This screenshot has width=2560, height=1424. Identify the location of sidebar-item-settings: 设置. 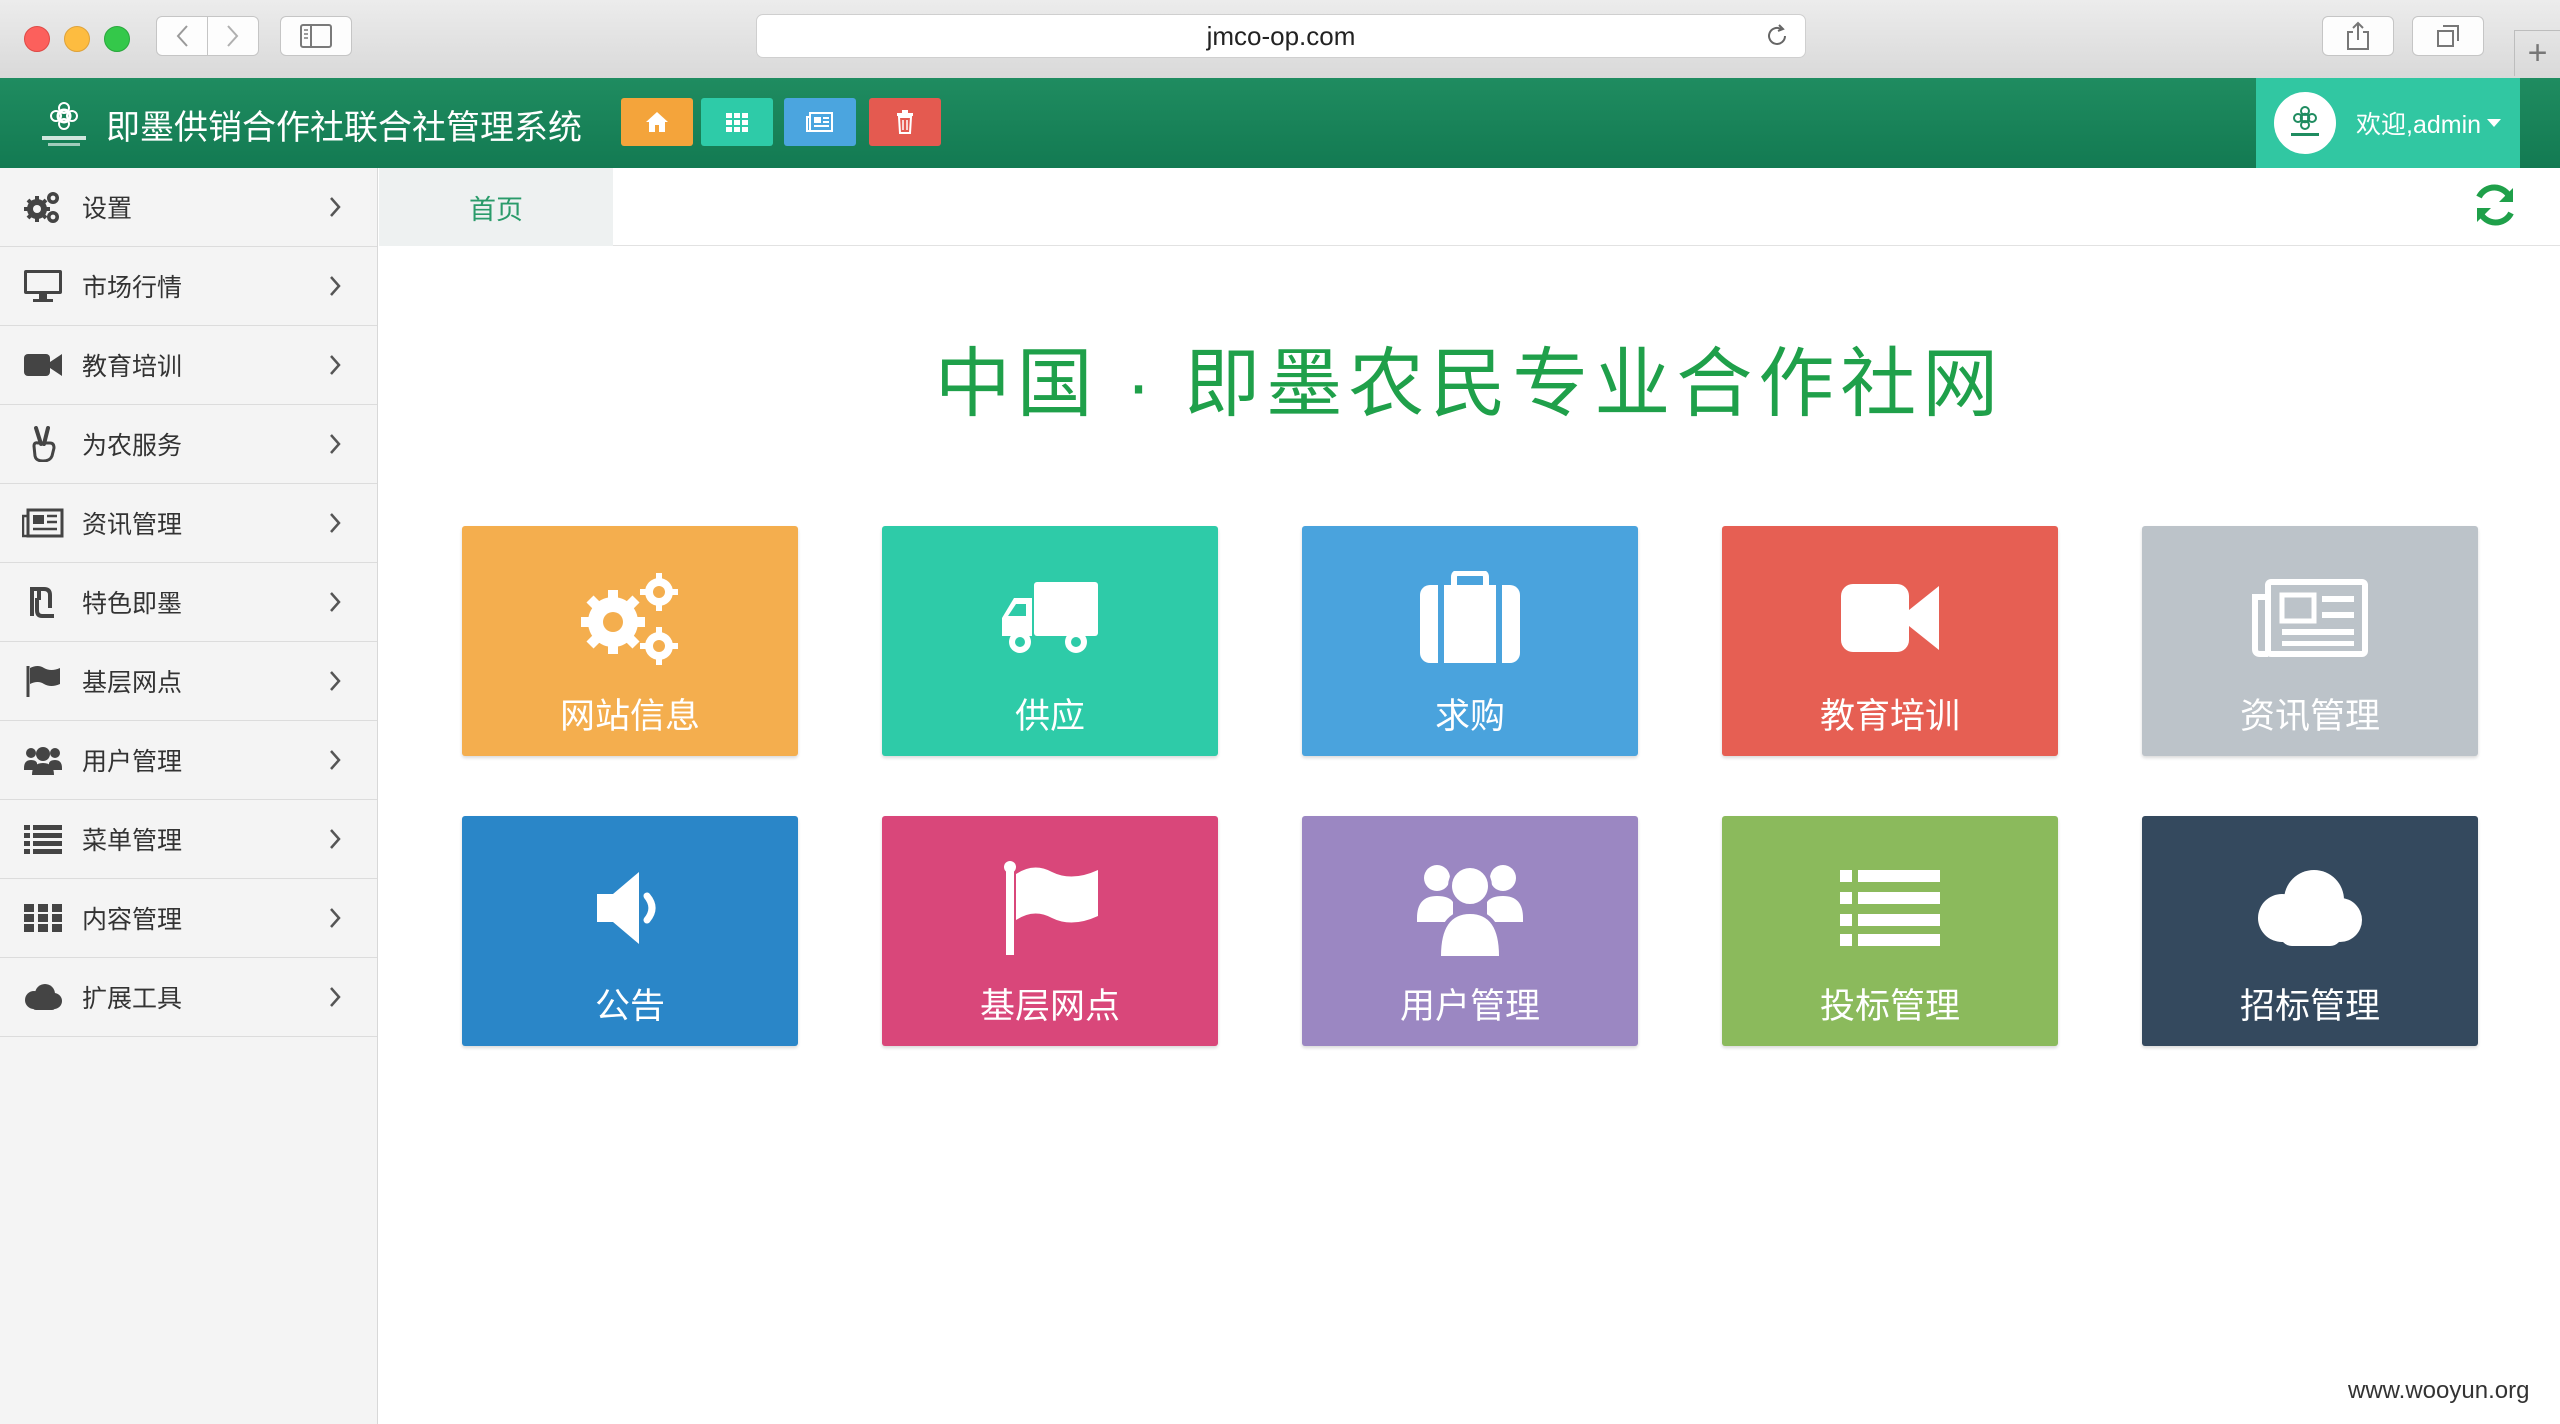
(188, 207).